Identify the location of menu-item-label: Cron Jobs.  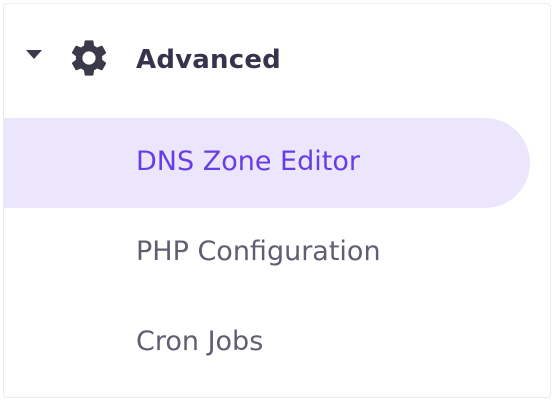
(200, 341).